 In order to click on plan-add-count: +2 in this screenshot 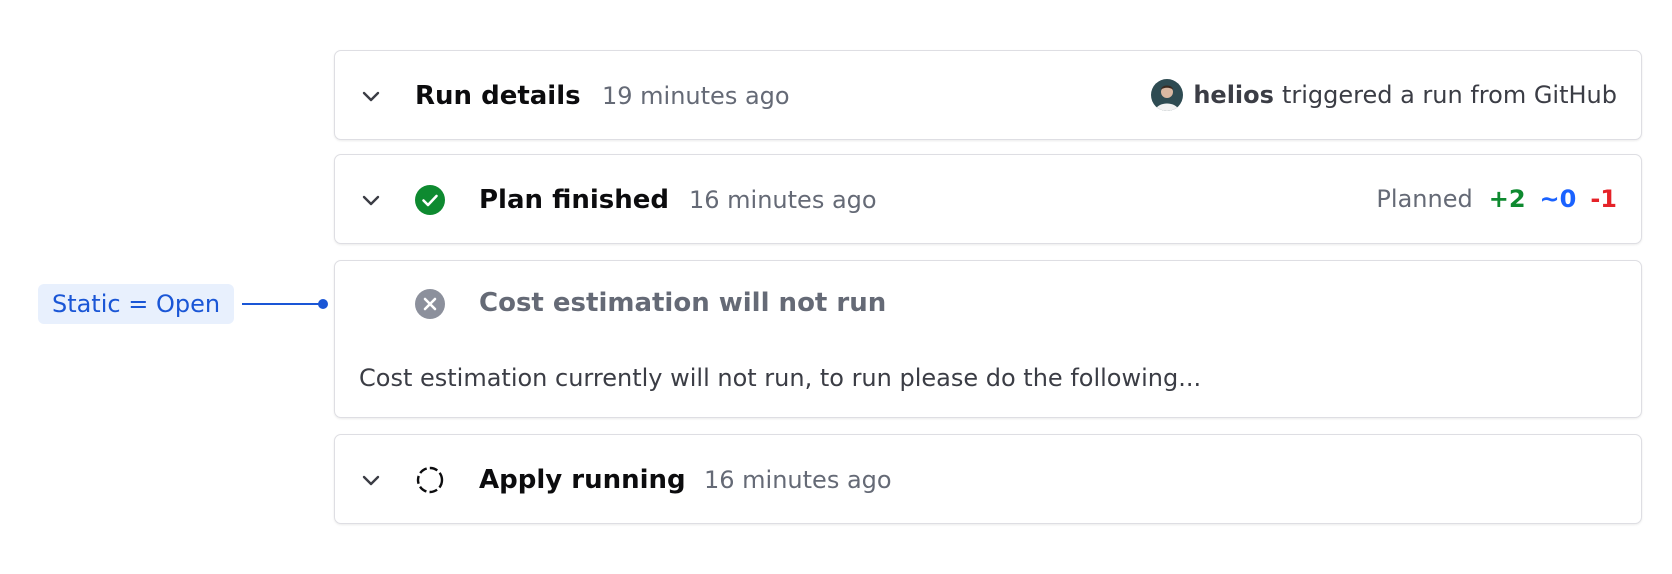, I will do `click(1507, 199)`.